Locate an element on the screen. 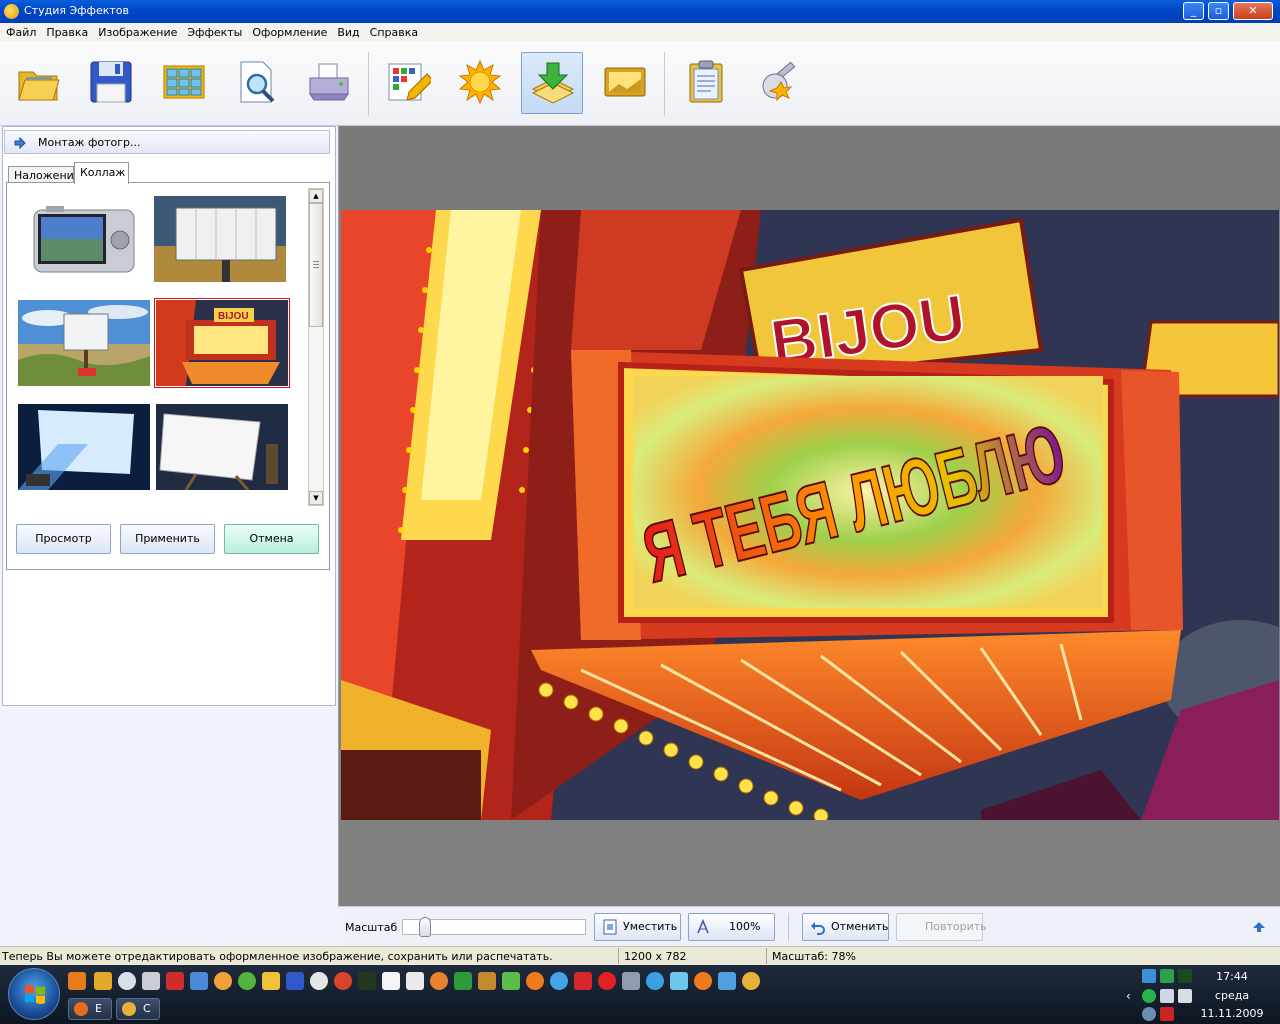 Image resolution: width=1280 pixels, height=1024 pixels. cancel-button: Отмена is located at coordinates (271, 539).